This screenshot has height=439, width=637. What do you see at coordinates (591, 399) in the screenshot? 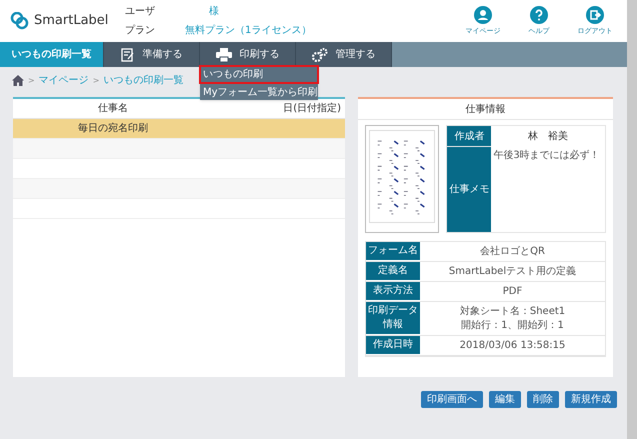
I see `action-button: 新規作成` at bounding box center [591, 399].